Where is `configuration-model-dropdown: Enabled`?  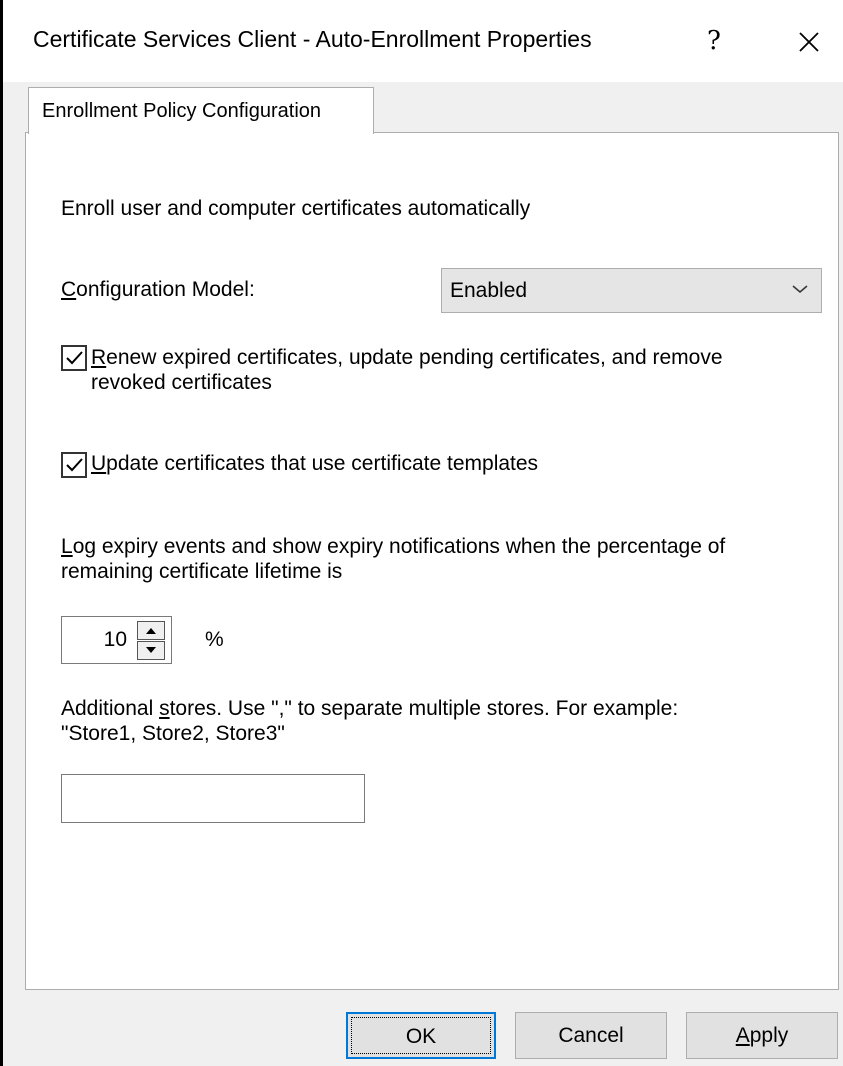 configuration-model-dropdown: Enabled is located at coordinates (631, 290).